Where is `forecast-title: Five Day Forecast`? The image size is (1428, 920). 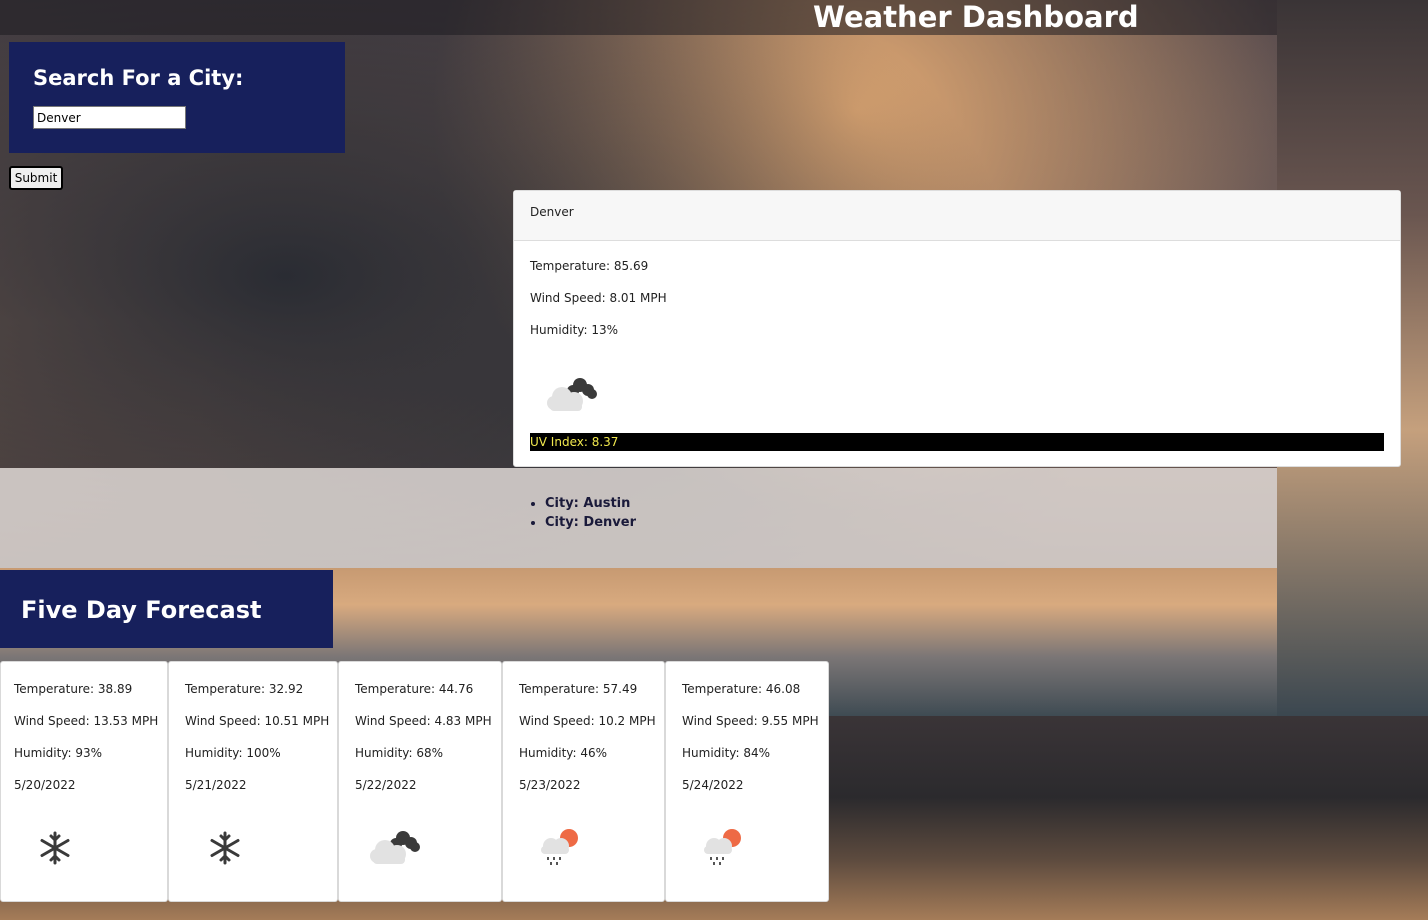 forecast-title: Five Day Forecast is located at coordinates (141, 610).